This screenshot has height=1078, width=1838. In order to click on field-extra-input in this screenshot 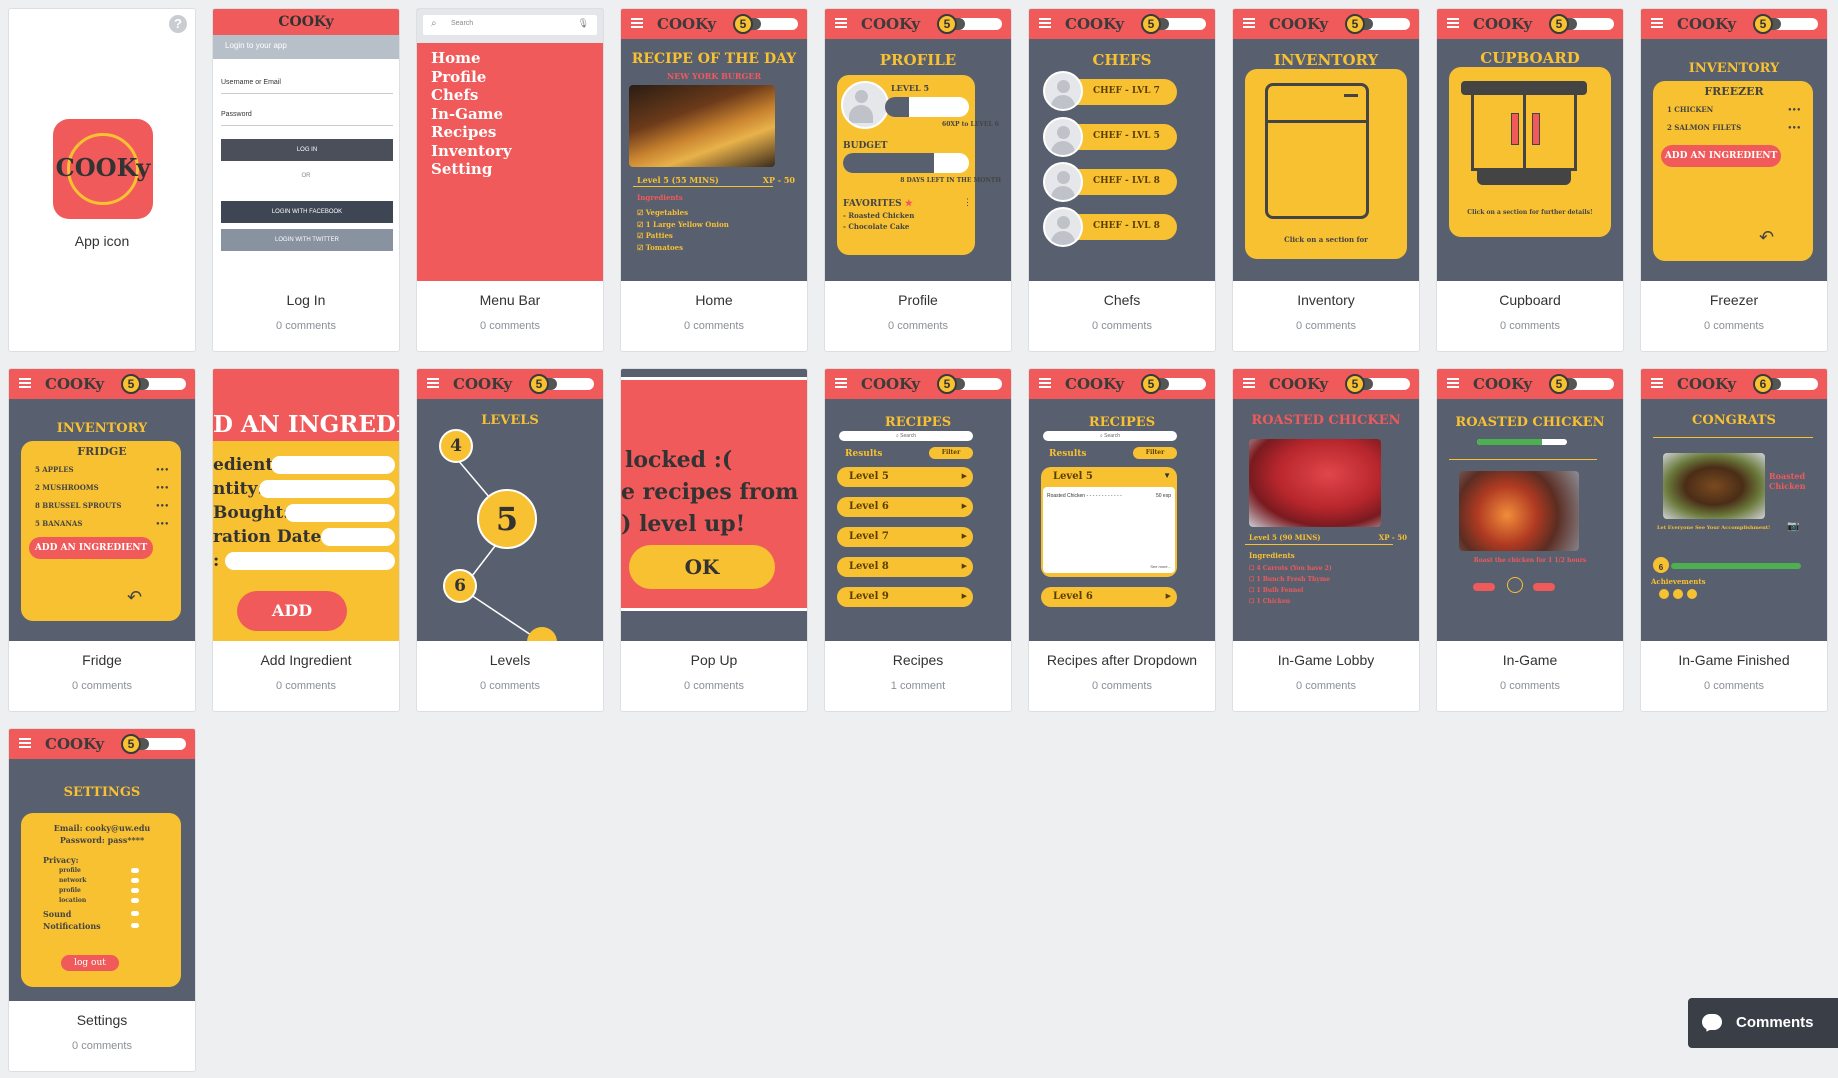, I will do `click(310, 561)`.